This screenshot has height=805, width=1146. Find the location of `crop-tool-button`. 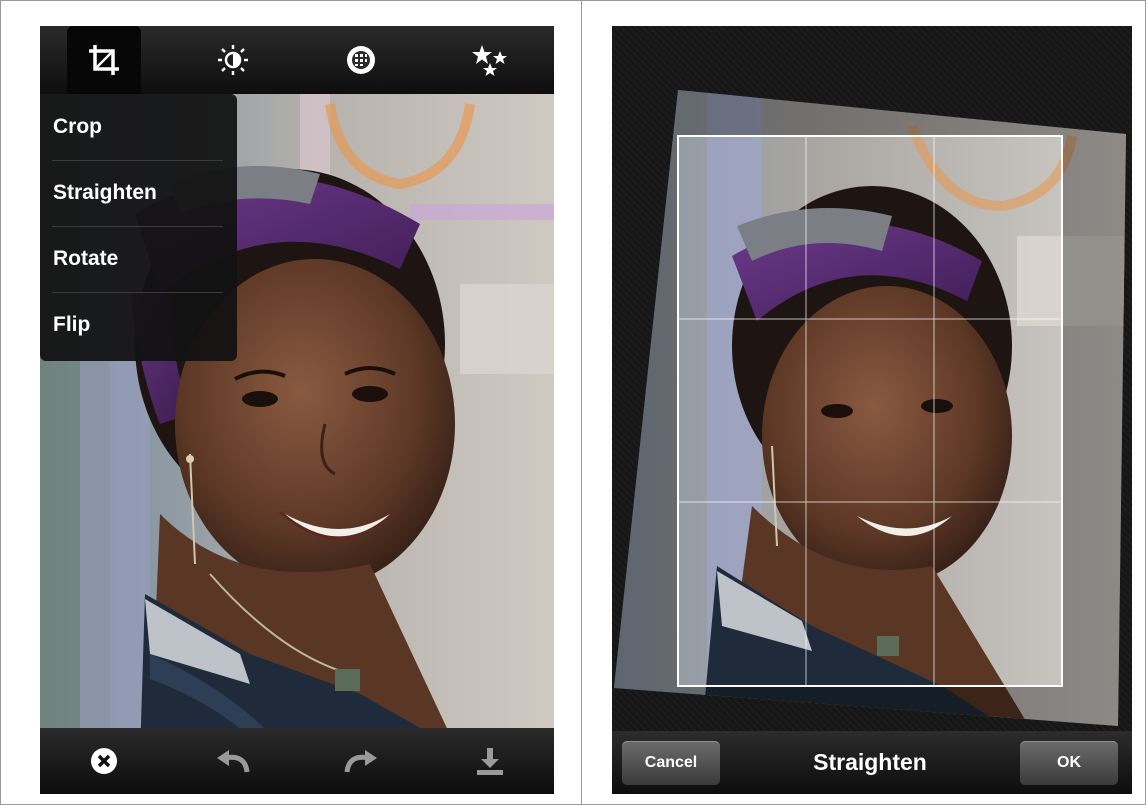

crop-tool-button is located at coordinates (104, 60).